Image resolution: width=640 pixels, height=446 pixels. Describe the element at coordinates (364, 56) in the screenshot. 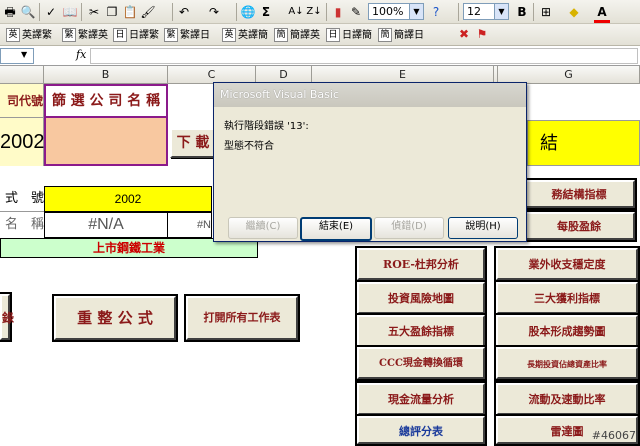

I see `formula-input` at that location.